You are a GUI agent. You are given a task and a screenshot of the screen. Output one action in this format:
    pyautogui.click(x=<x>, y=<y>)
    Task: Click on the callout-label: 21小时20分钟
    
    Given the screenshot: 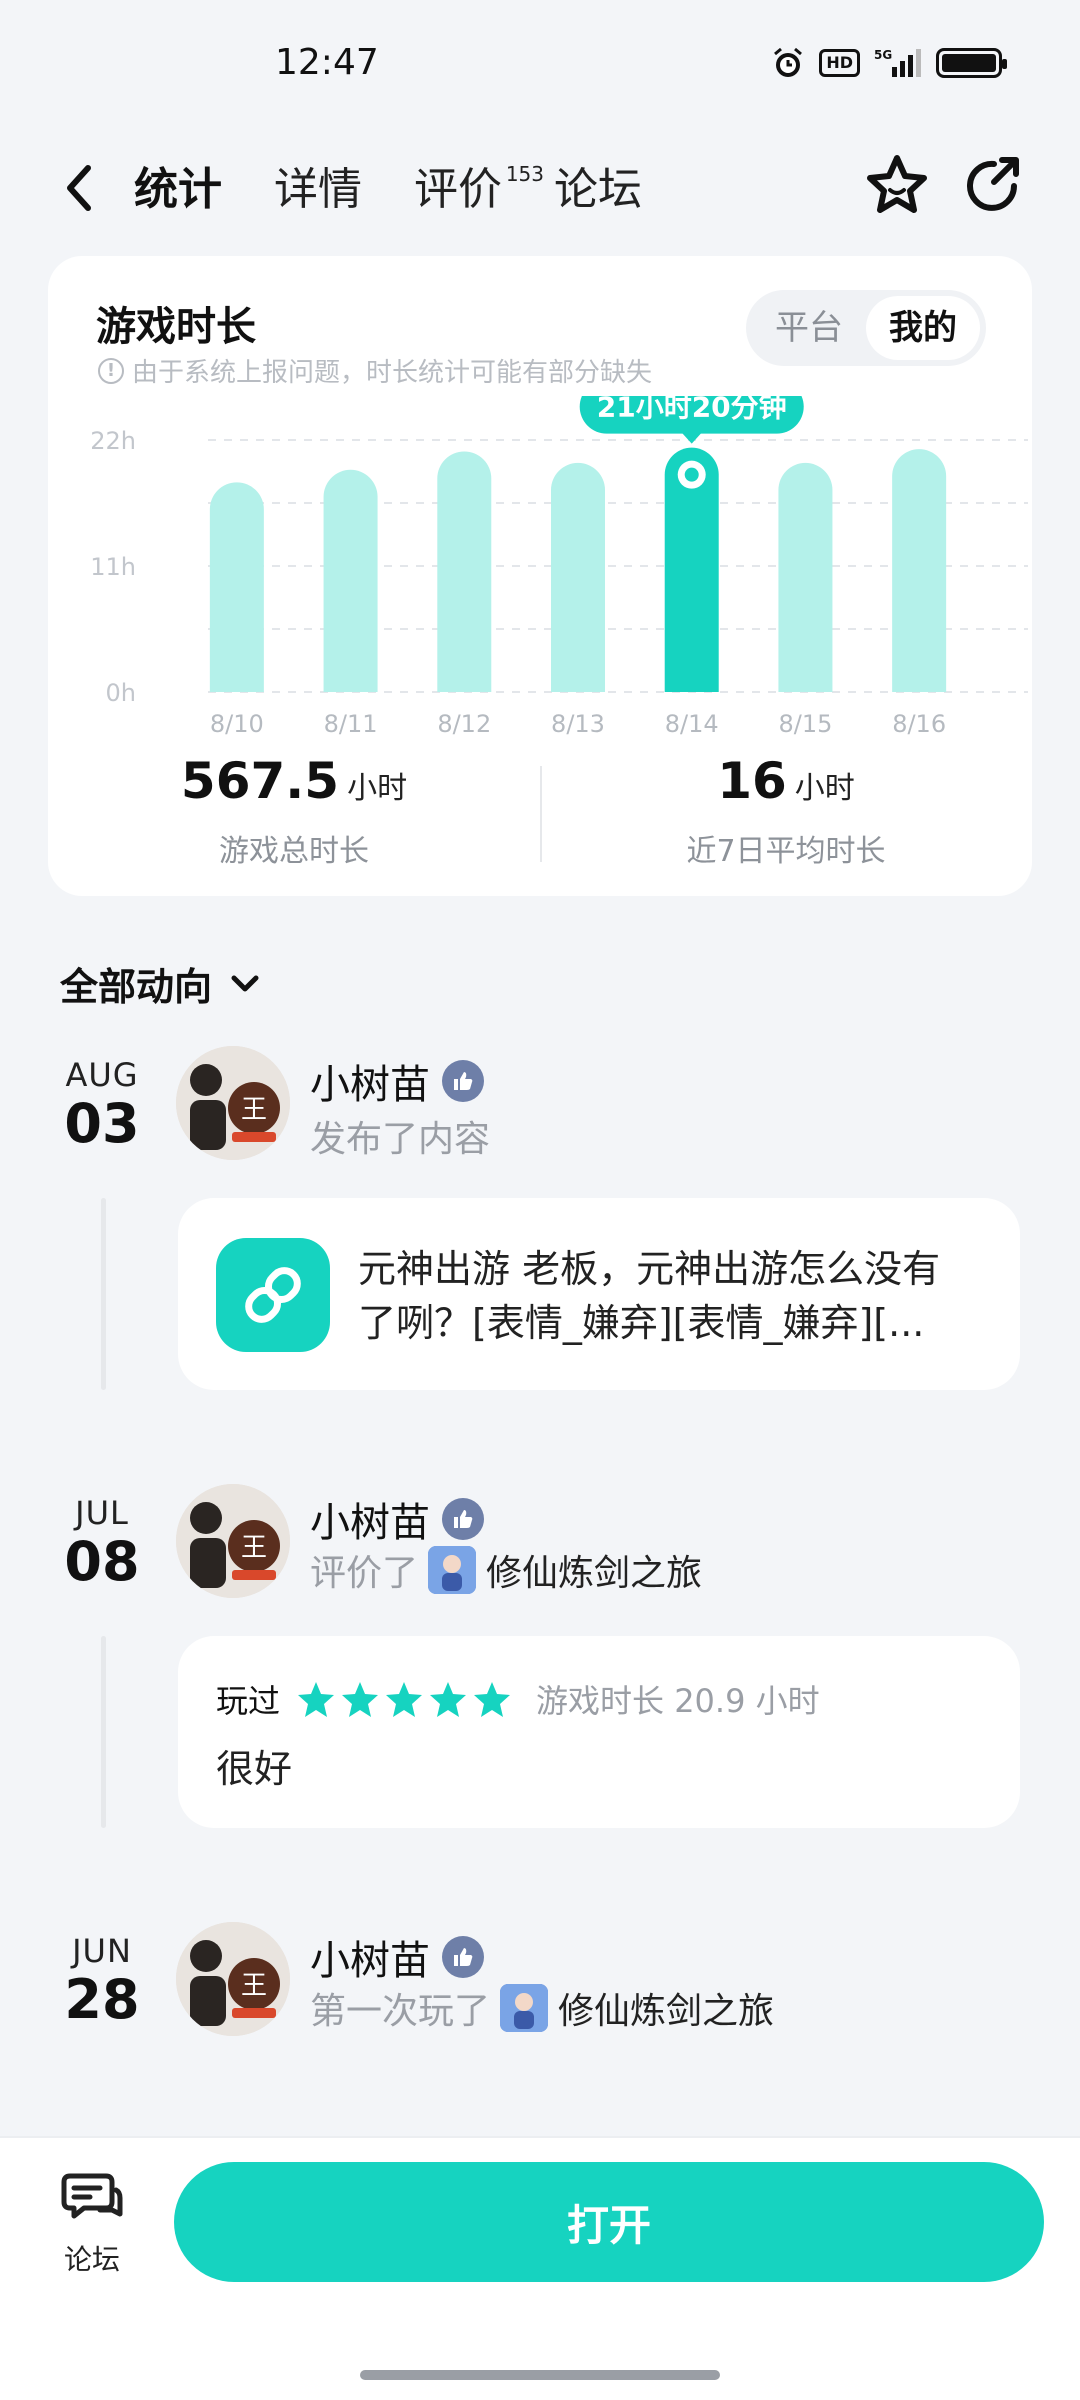 What is the action you would take?
    pyautogui.click(x=692, y=410)
    